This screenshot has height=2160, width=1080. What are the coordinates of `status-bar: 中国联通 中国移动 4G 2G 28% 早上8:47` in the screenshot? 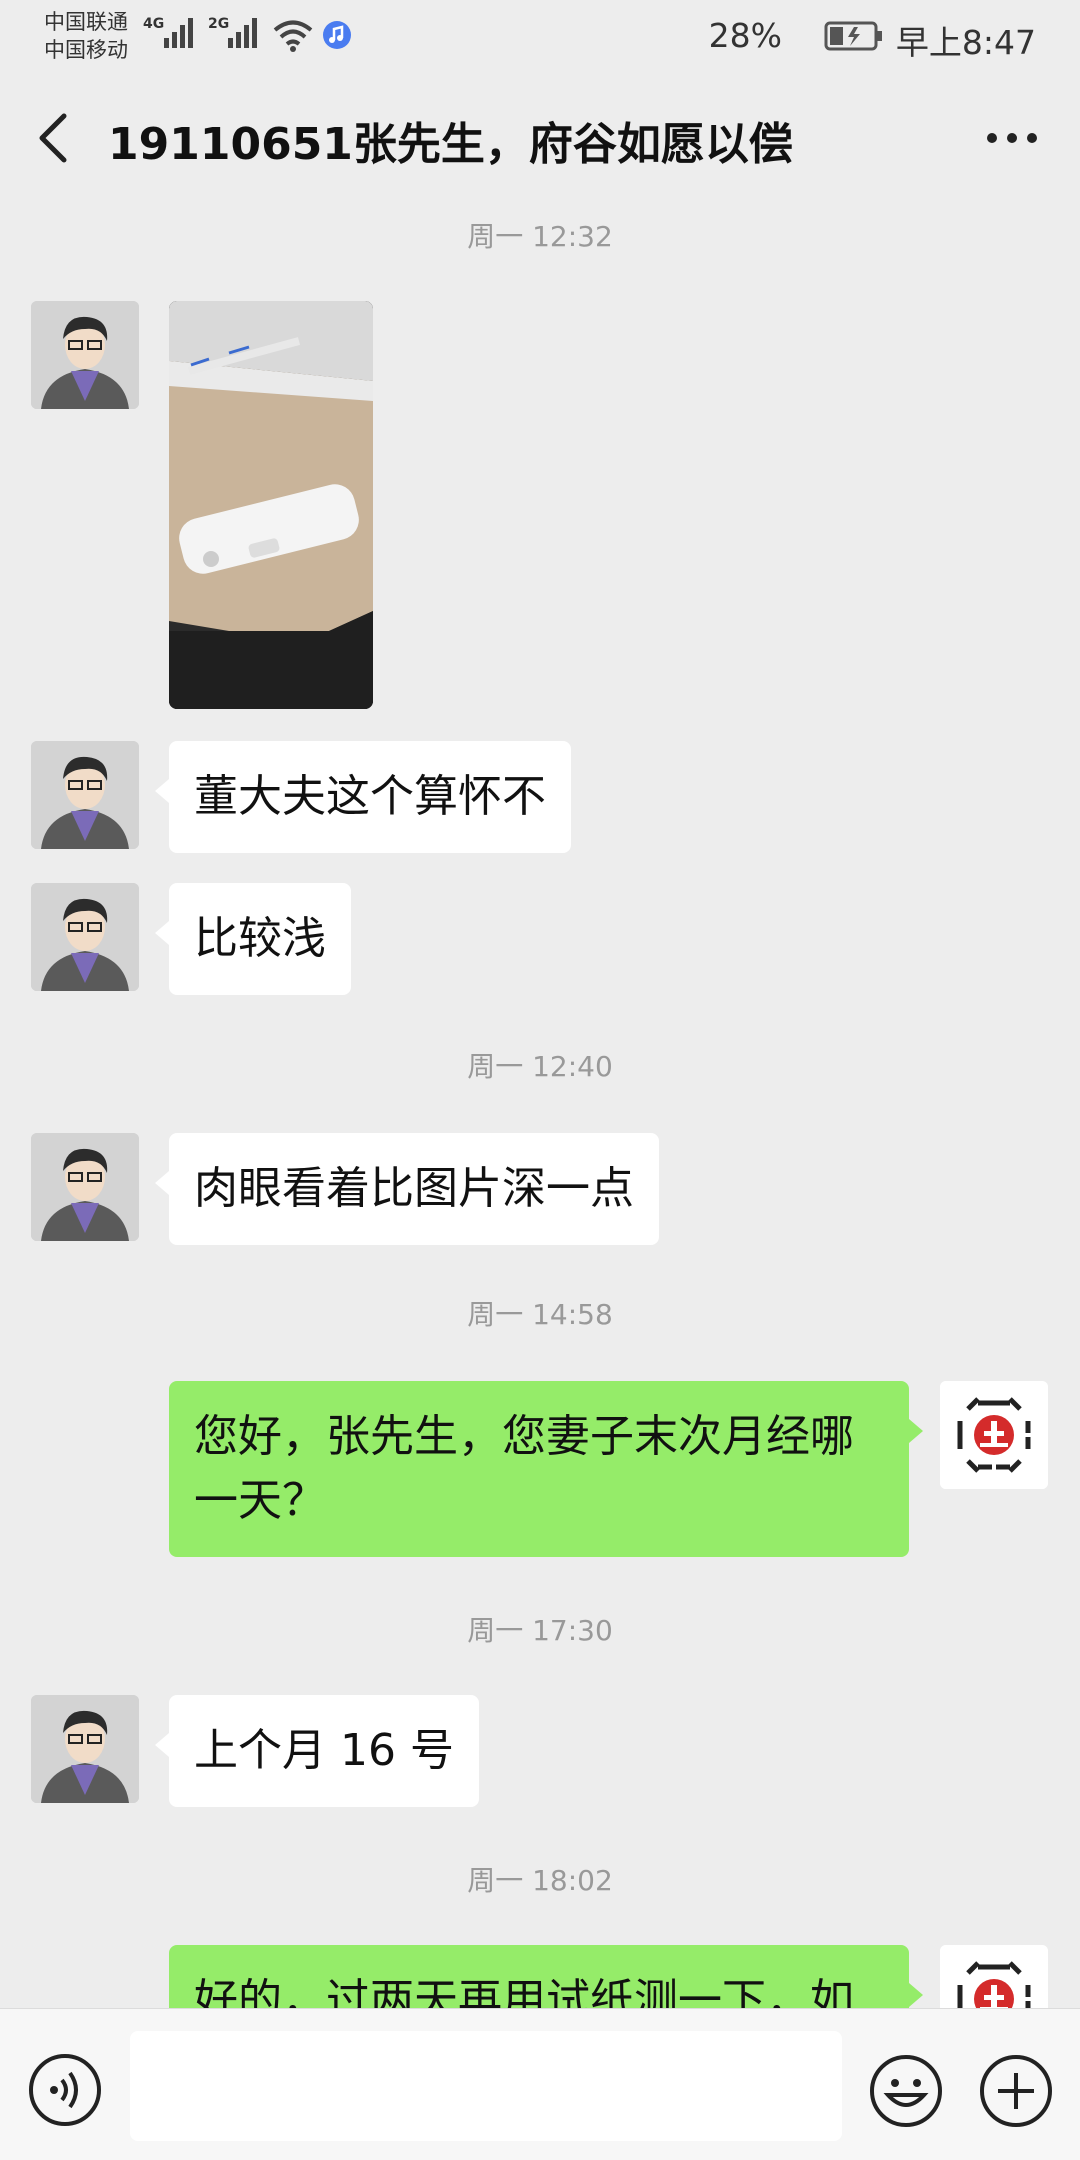 It's located at (540, 35).